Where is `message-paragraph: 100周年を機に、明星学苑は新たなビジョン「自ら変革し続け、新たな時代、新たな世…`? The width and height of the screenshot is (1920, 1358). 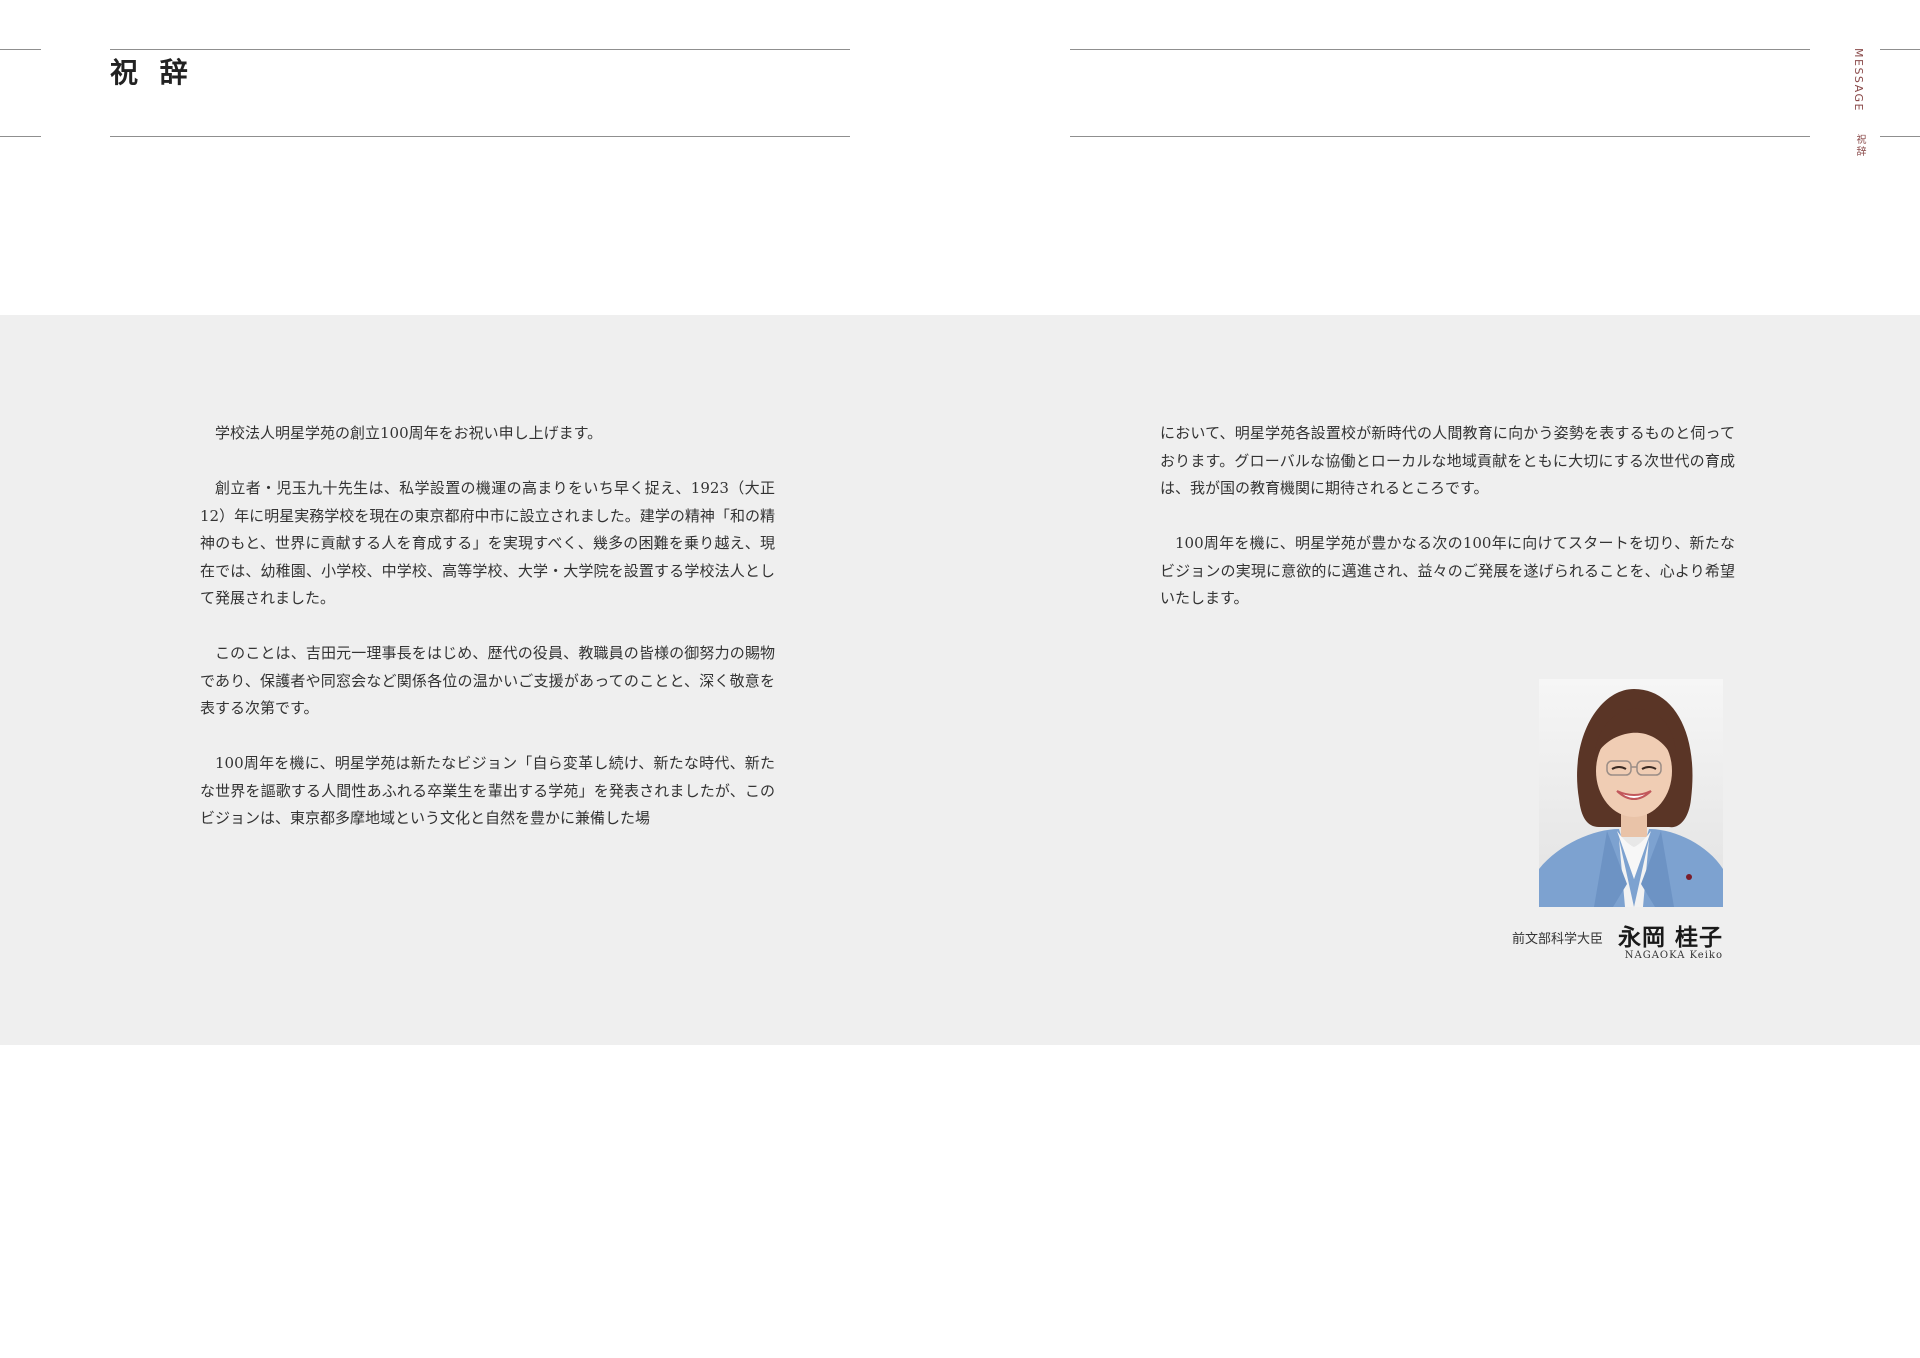
message-paragraph: 100周年を機に、明星学苑は新たなビジョン「自ら変革し続け、新たな時代、新たな世… is located at coordinates (487, 790).